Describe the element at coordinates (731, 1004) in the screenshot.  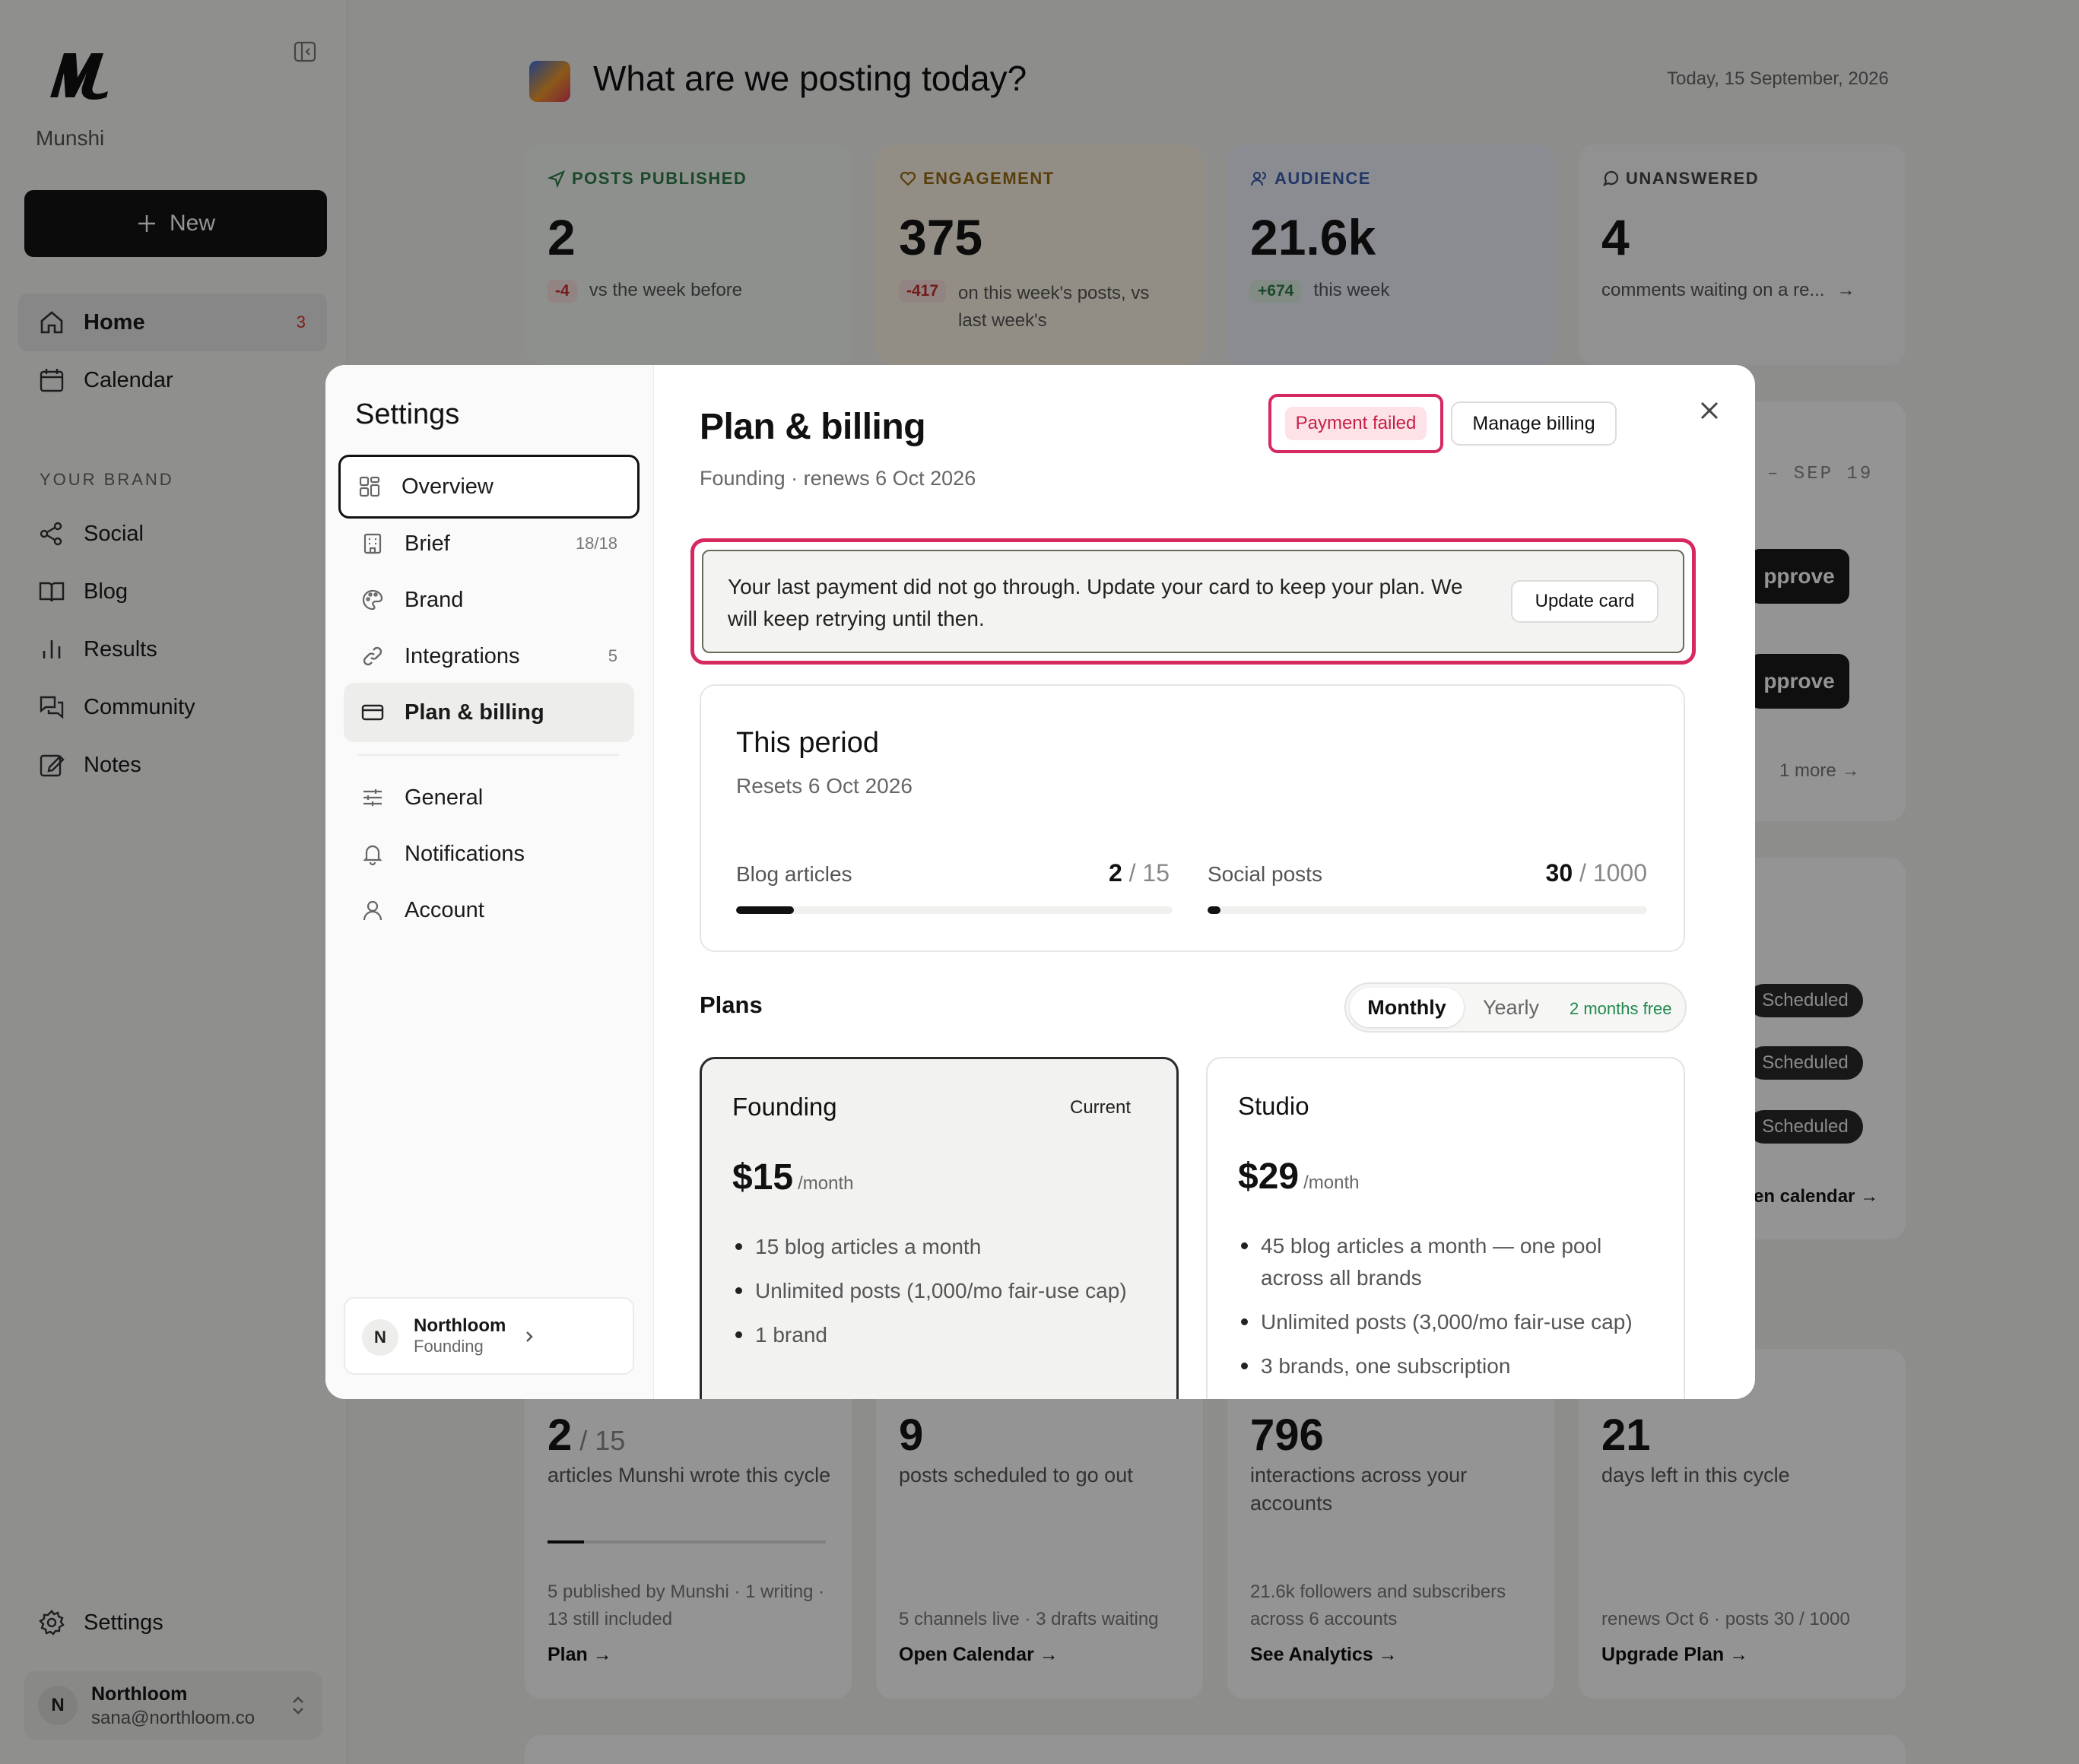
I see `plans-heading: Plans` at that location.